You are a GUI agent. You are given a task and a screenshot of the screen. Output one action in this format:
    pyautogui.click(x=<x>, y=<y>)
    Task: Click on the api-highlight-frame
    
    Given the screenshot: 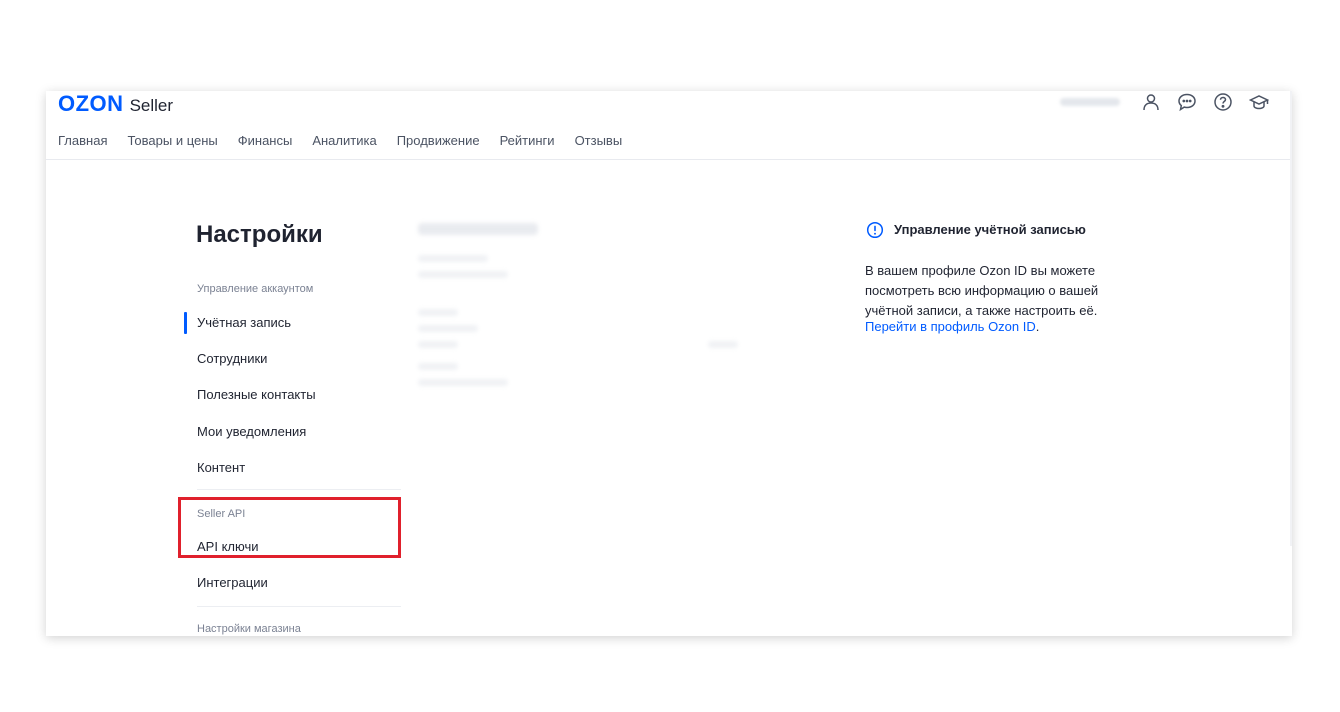 What is the action you would take?
    pyautogui.click(x=289, y=527)
    